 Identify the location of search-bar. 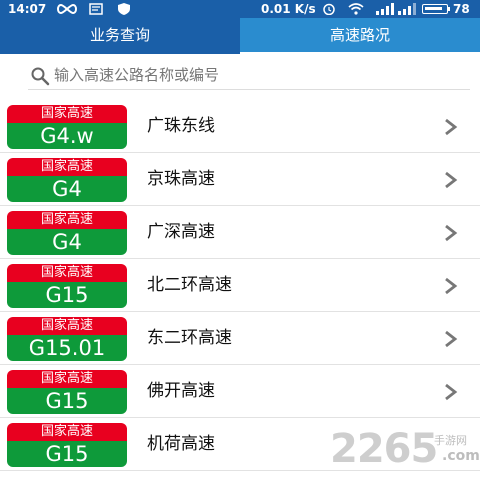
(249, 76).